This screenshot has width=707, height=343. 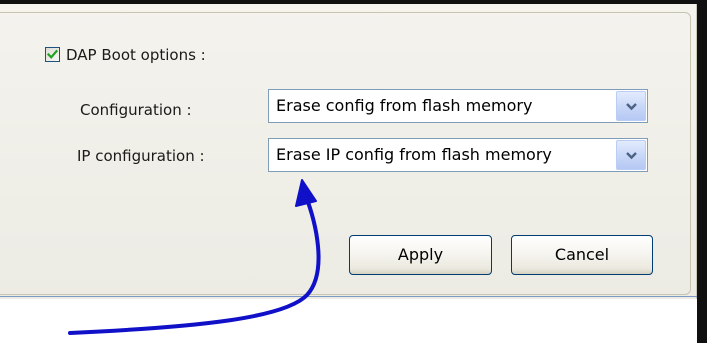 I want to click on separator-line, so click(x=348, y=296).